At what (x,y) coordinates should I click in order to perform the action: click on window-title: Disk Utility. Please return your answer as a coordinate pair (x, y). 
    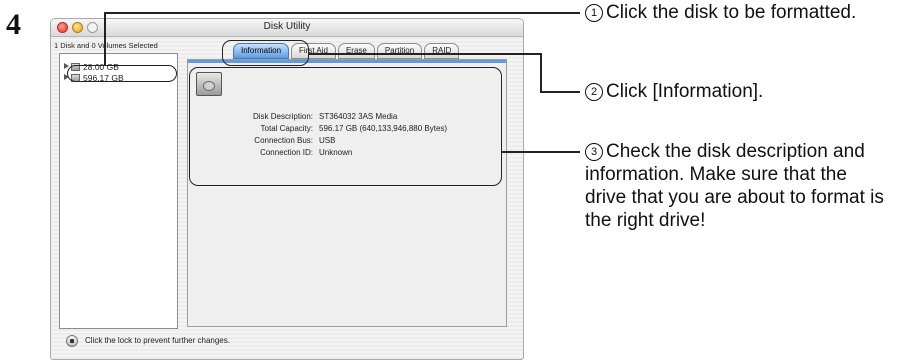
    Looking at the image, I should click on (287, 26).